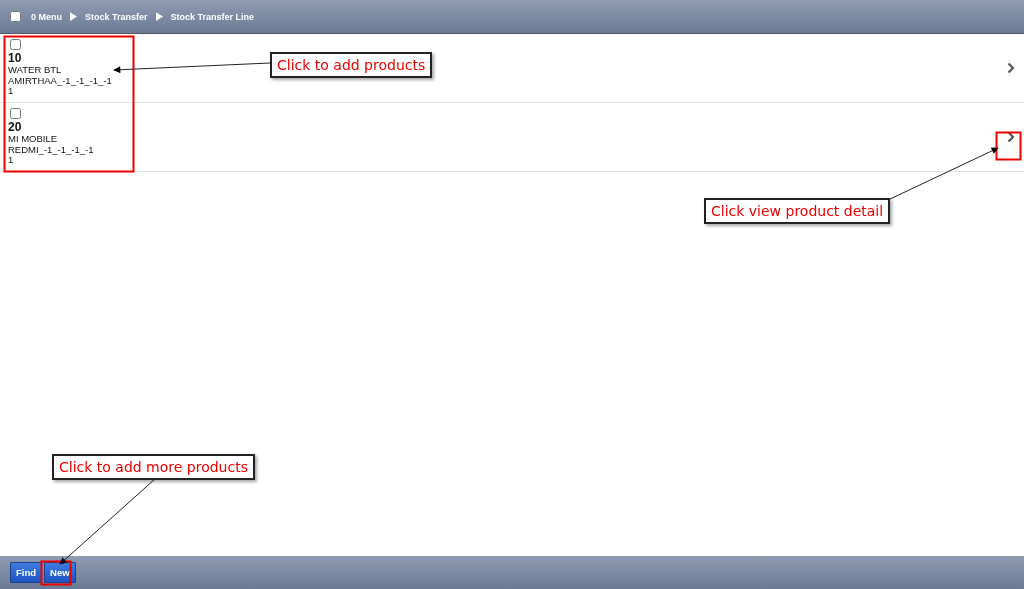 The height and width of the screenshot is (589, 1024). Describe the element at coordinates (212, 16) in the screenshot. I see `breadcrumb-link: Stock Transfer Line` at that location.